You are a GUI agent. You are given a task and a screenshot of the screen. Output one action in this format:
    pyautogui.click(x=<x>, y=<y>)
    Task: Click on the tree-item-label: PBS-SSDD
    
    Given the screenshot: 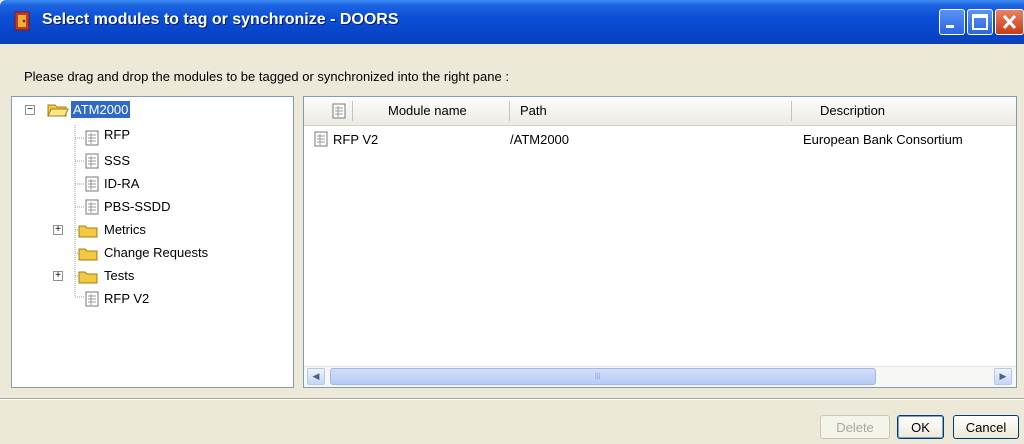 What is the action you would take?
    pyautogui.click(x=137, y=206)
    